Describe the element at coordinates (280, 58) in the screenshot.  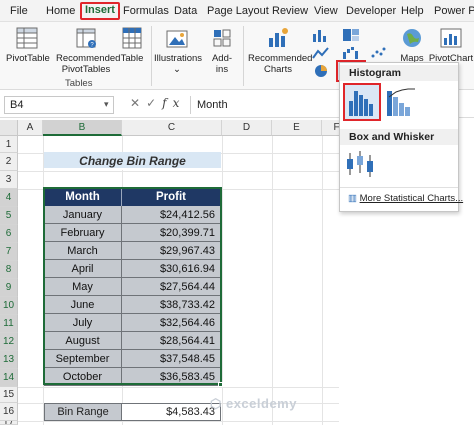
I see `recommended-charts-label-1: Recommended` at that location.